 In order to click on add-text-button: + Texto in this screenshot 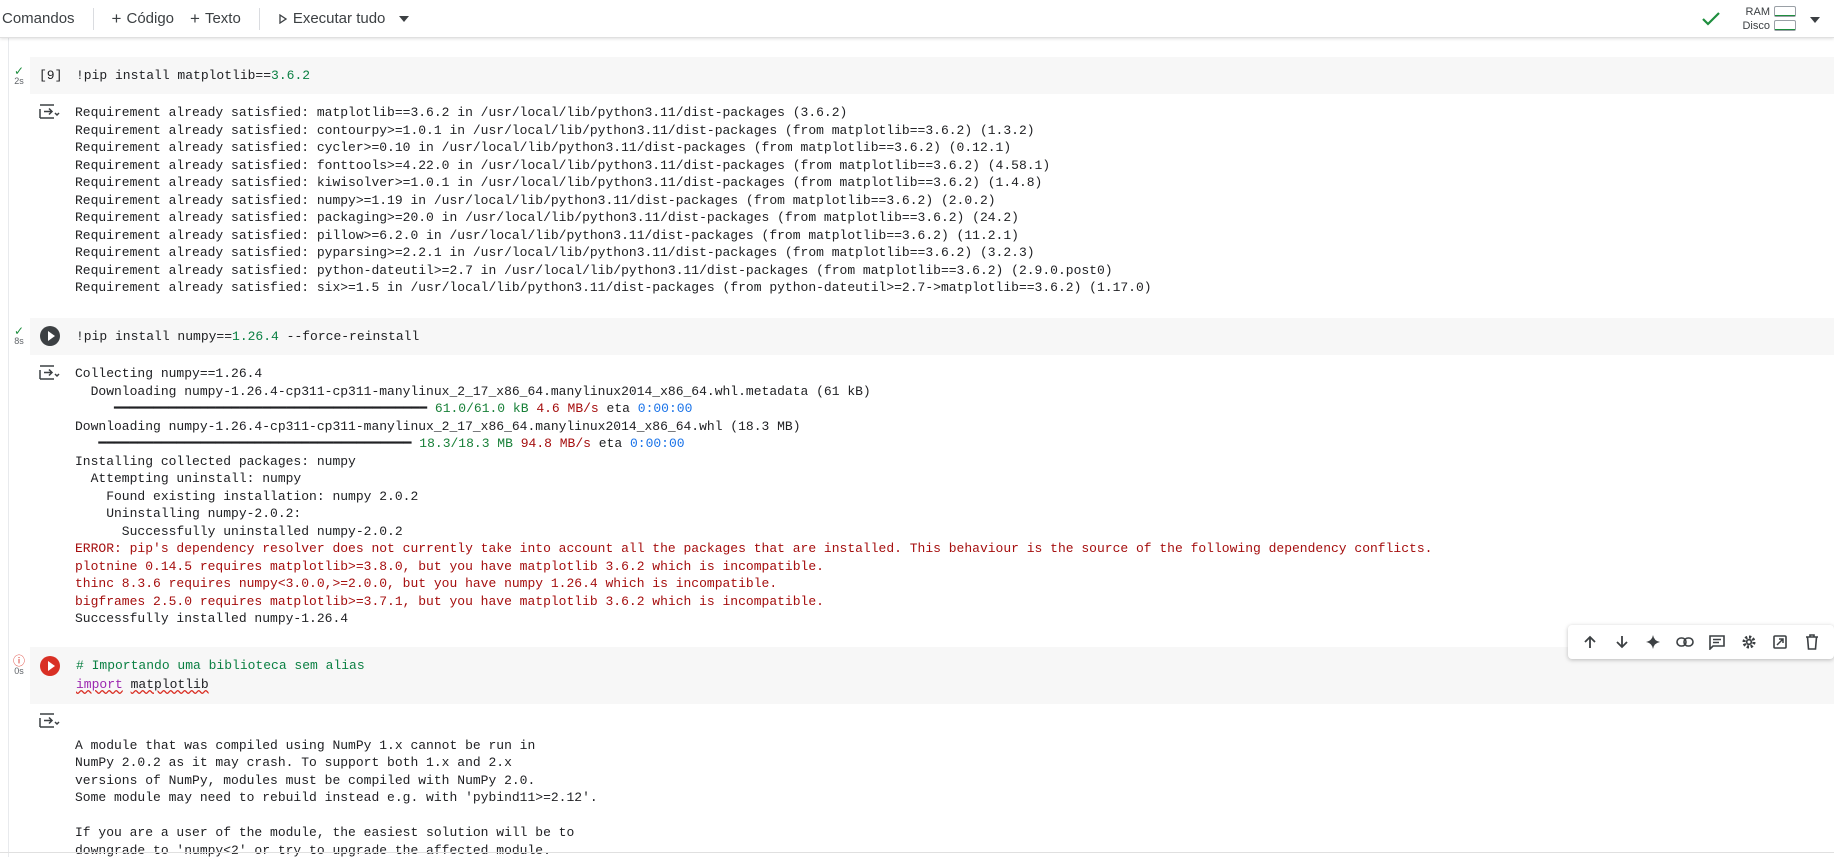, I will do `click(215, 18)`.